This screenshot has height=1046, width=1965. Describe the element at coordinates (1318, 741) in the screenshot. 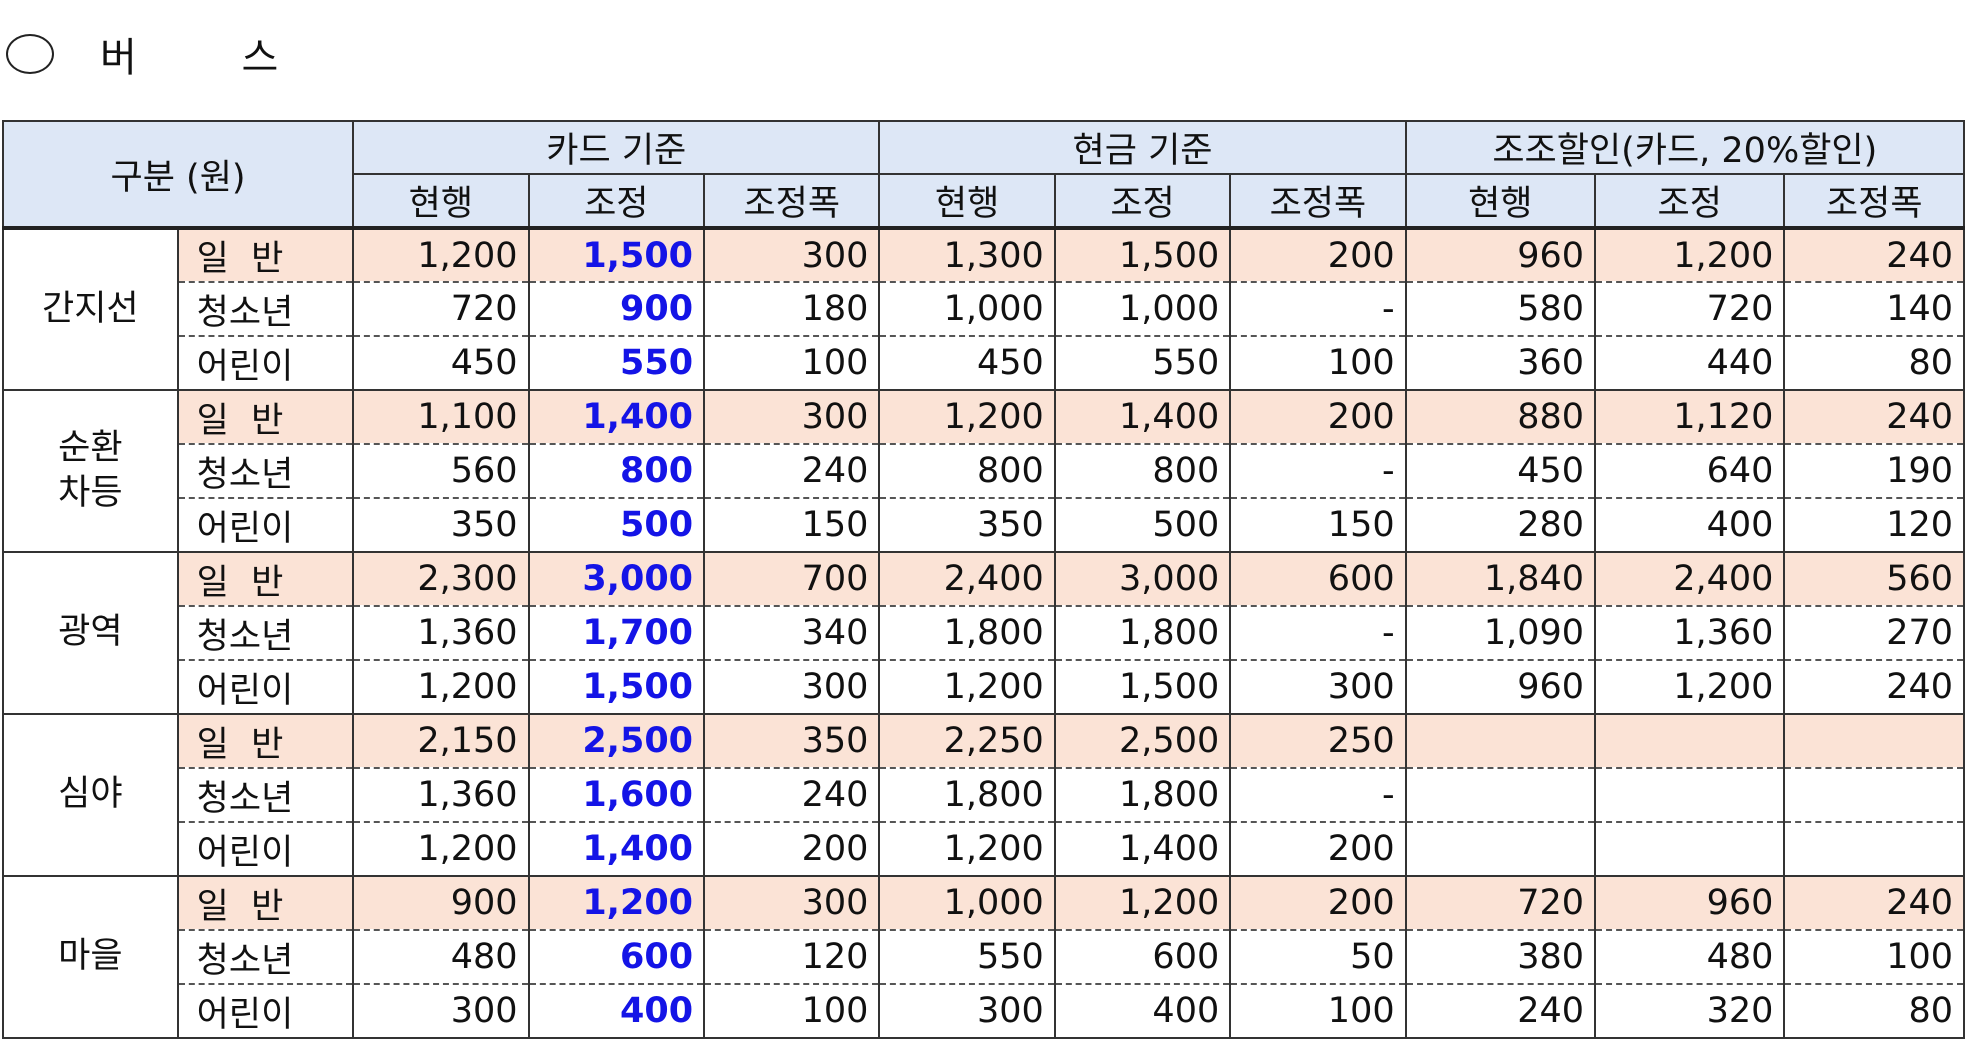

I see `fare-cell: 250` at that location.